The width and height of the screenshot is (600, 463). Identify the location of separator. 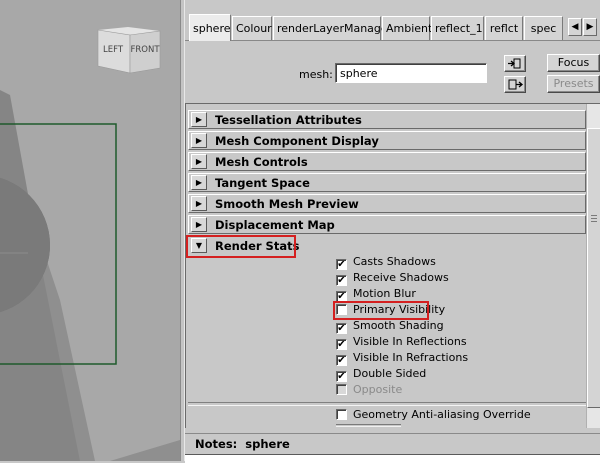
(387, 404).